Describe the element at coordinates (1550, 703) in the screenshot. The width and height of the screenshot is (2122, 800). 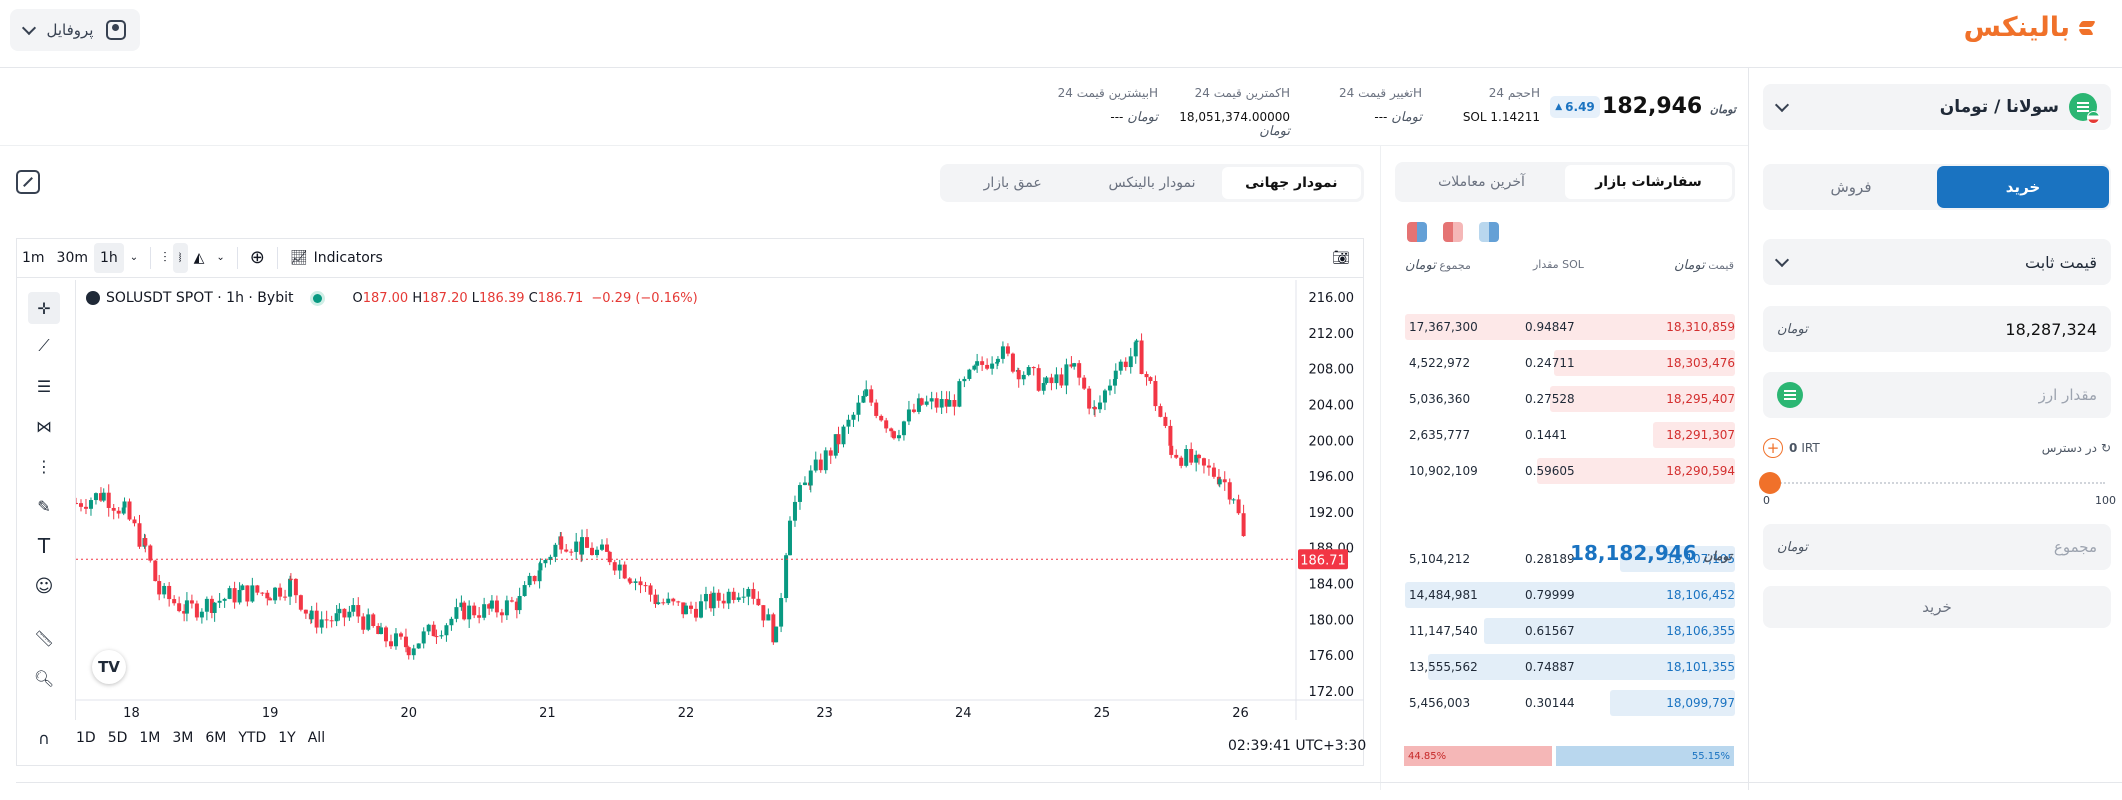
I see `row-amount: 0.30144` at that location.